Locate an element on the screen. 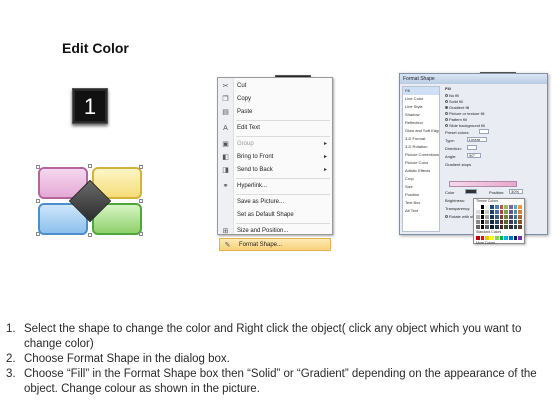  fill-option: Solid fill is located at coordinates (454, 101).